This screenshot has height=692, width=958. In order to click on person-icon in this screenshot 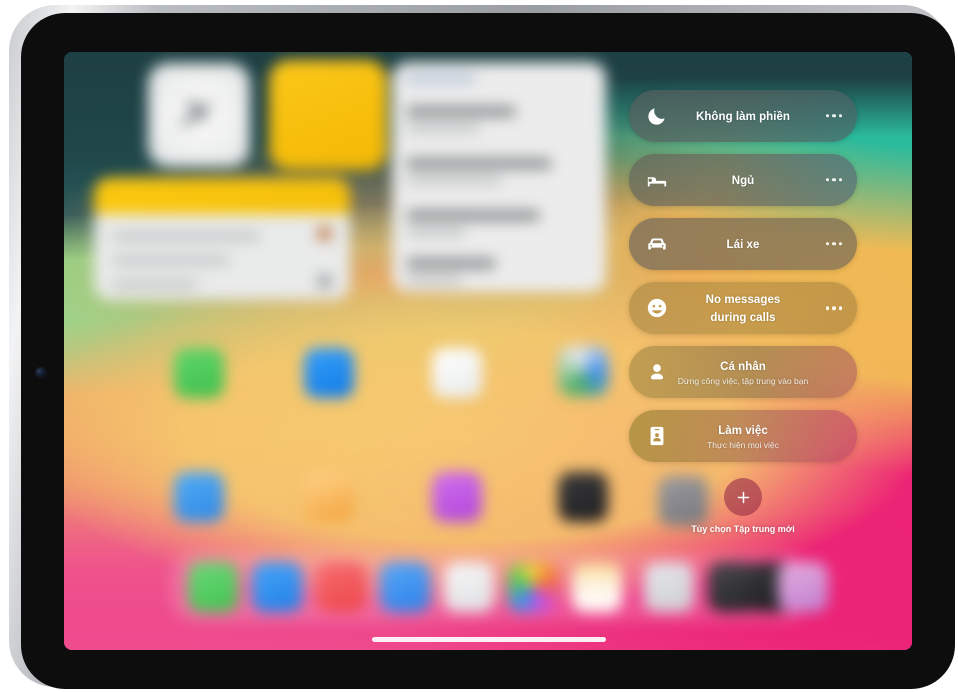, I will do `click(657, 372)`.